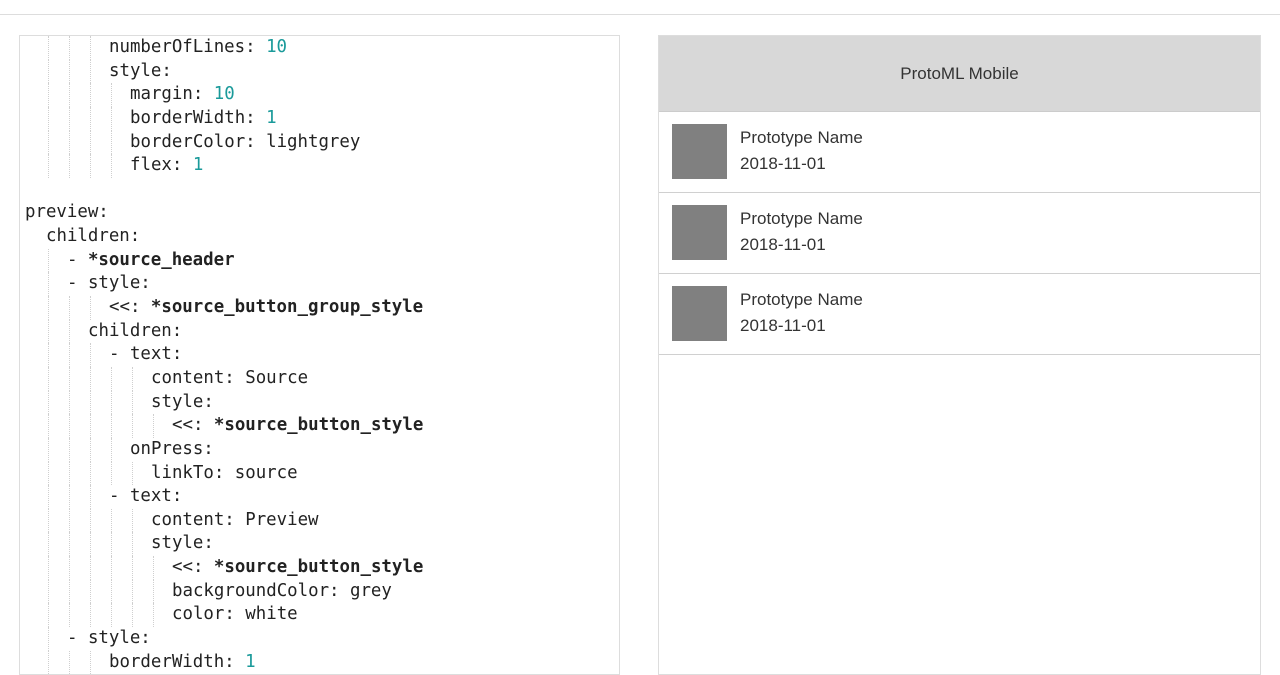  What do you see at coordinates (287, 307) in the screenshot?
I see `code-alias: *source_button_group_style` at bounding box center [287, 307].